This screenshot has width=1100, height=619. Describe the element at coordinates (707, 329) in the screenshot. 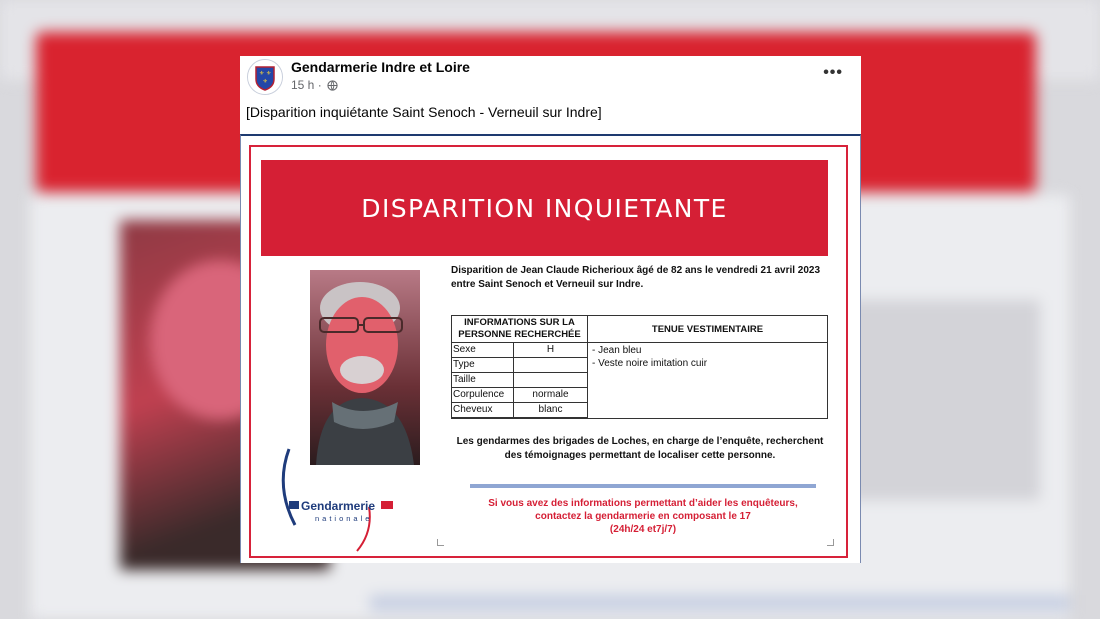

I see `table-header-clothing: TENUE VESTIMENTAIRE` at that location.